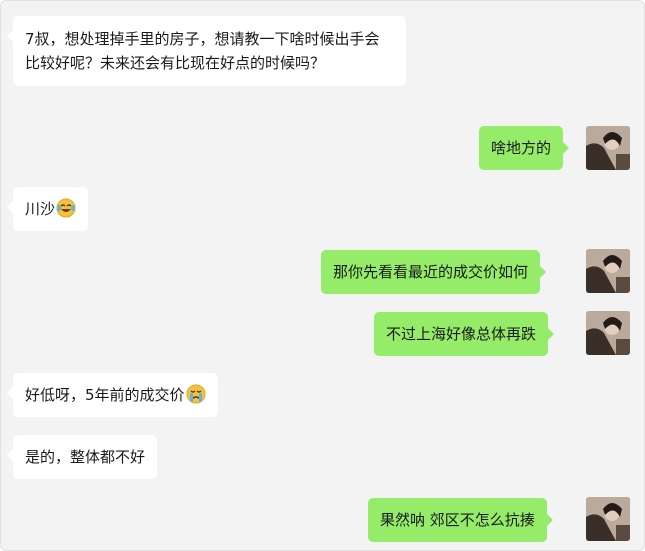  Describe the element at coordinates (85, 457) in the screenshot. I see `message-text: 是的，整体都不好` at that location.